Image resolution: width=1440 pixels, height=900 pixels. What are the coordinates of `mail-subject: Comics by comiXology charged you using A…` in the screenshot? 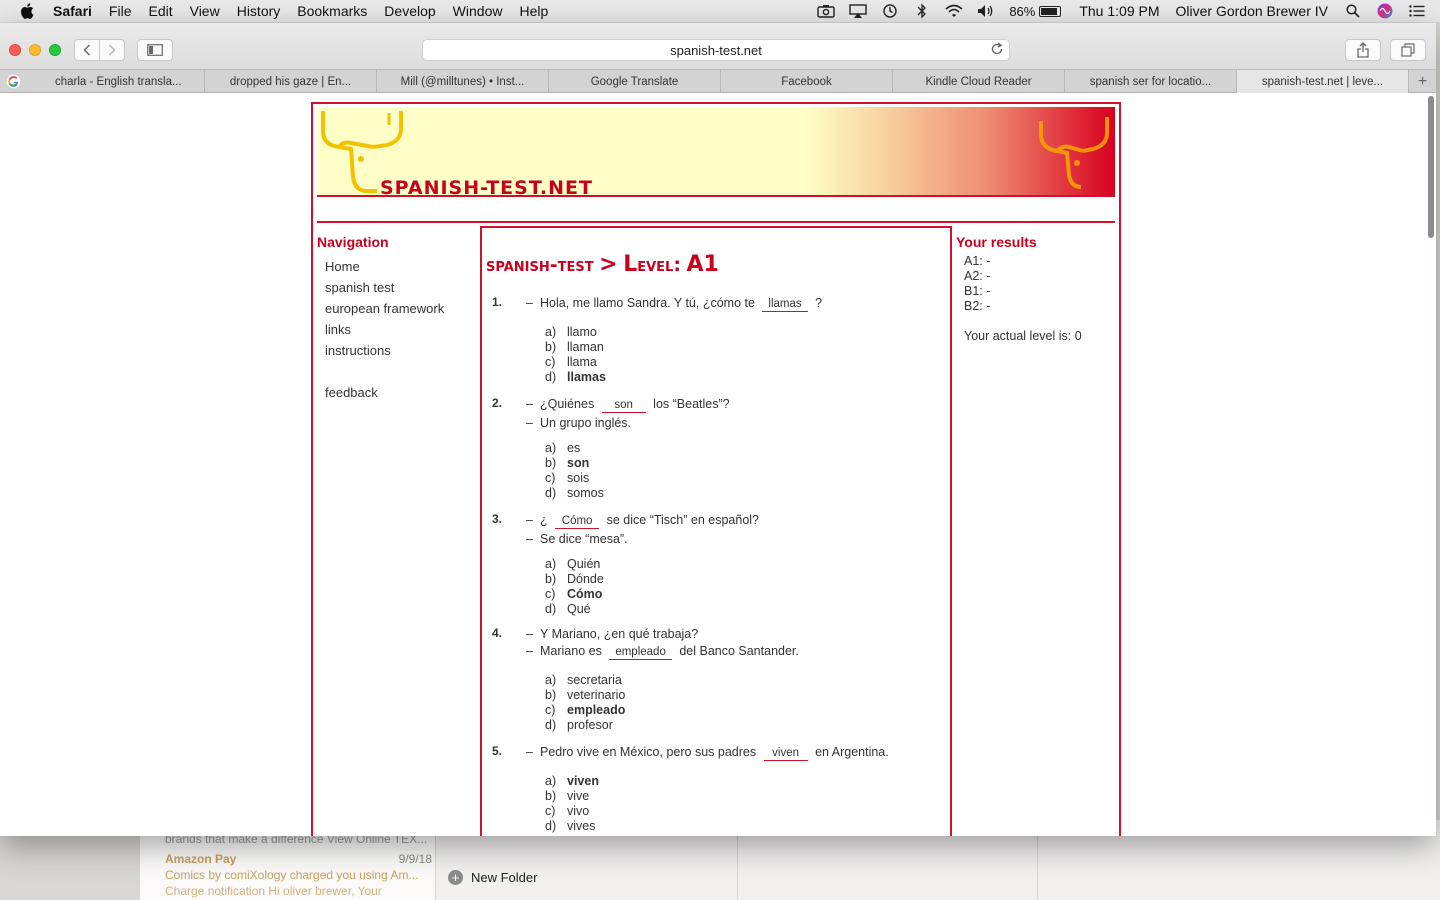 It's located at (291, 875).